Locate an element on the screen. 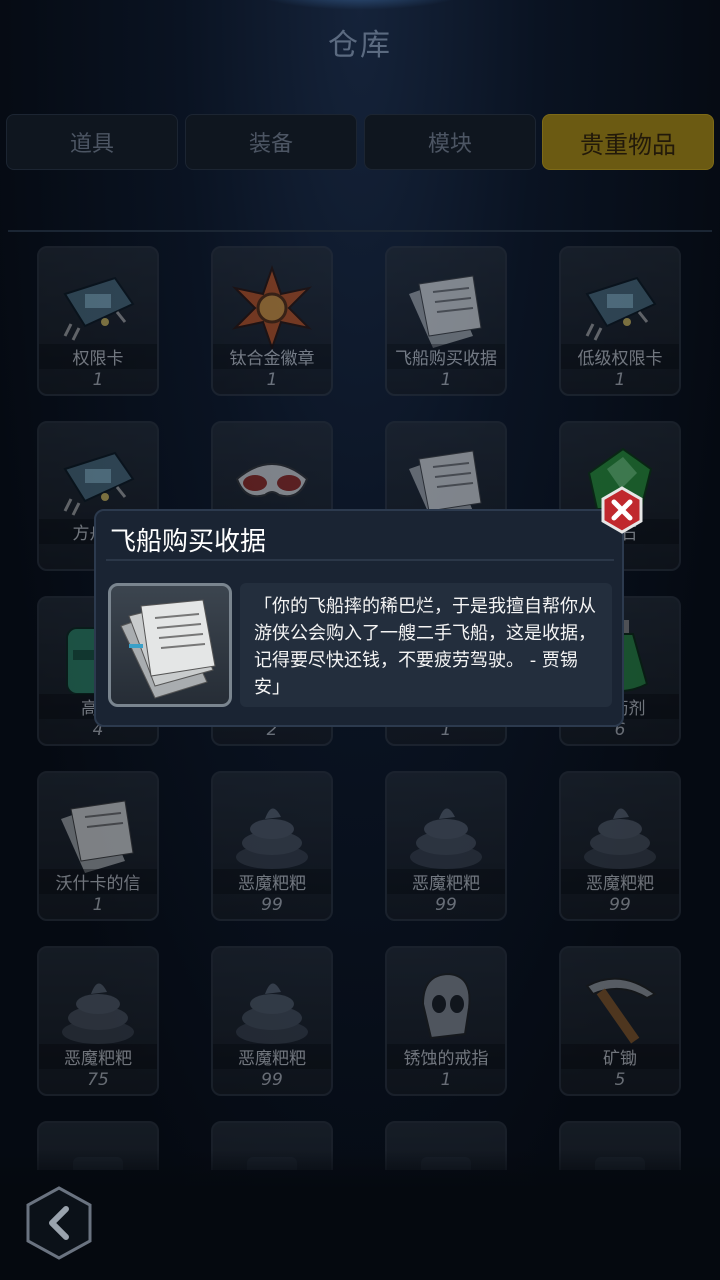  inventory-item: 恶魔粑粑 75 is located at coordinates (98, 1021).